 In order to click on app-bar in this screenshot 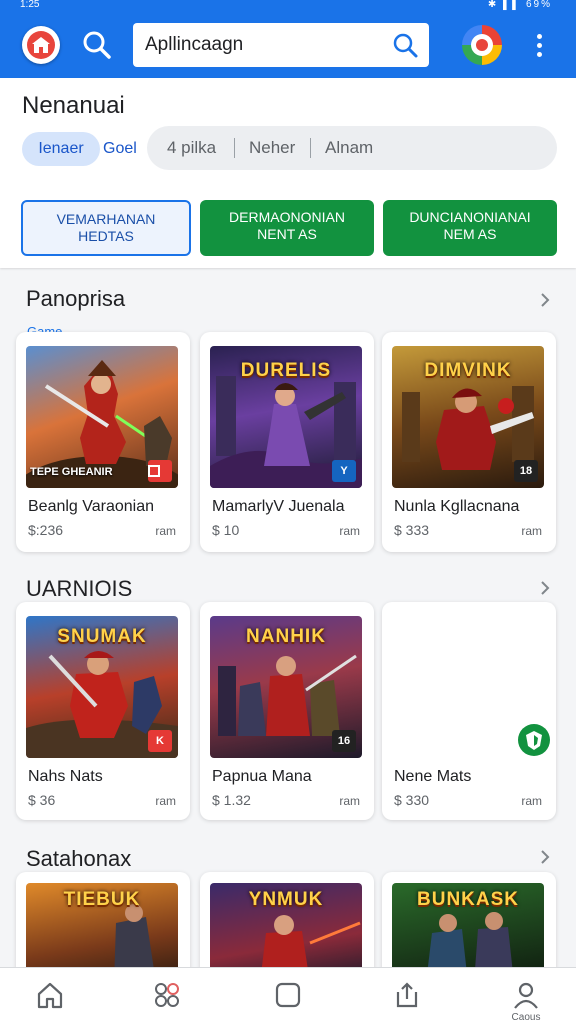, I will do `click(288, 45)`.